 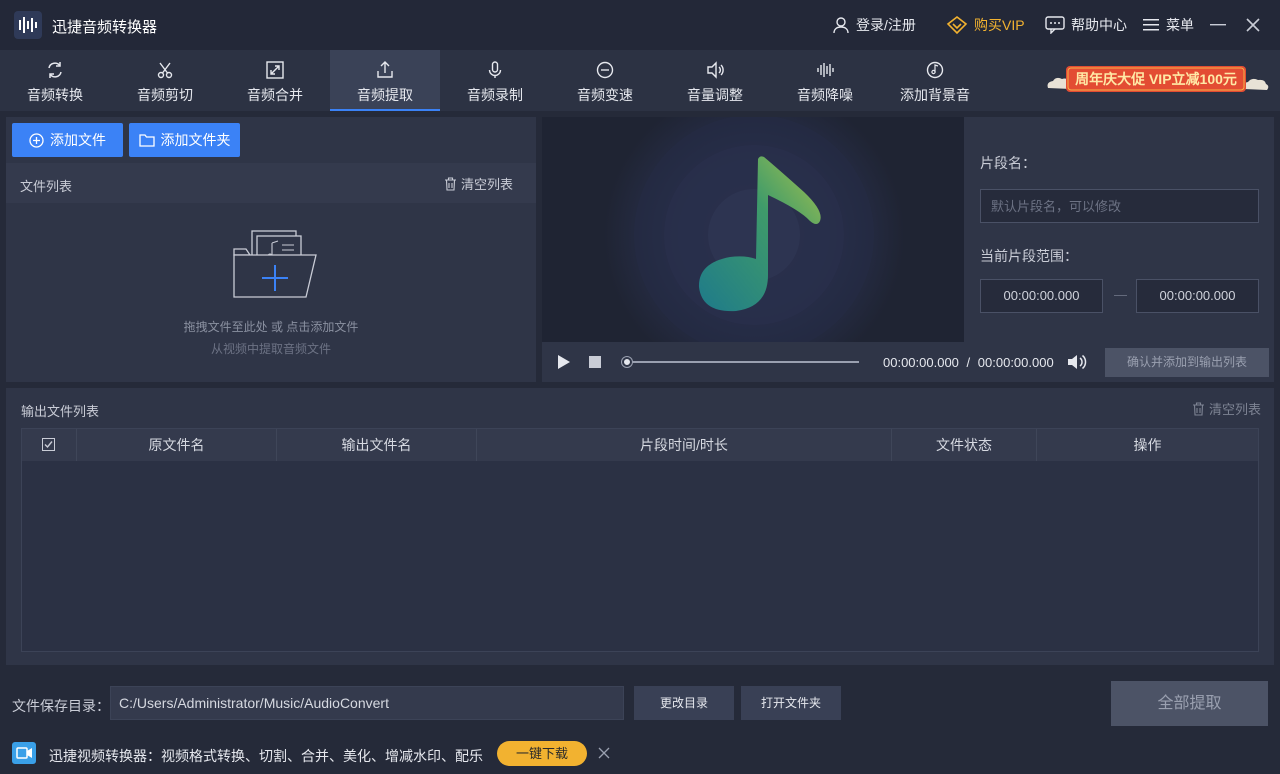 I want to click on progress-knob, so click(x=627, y=362).